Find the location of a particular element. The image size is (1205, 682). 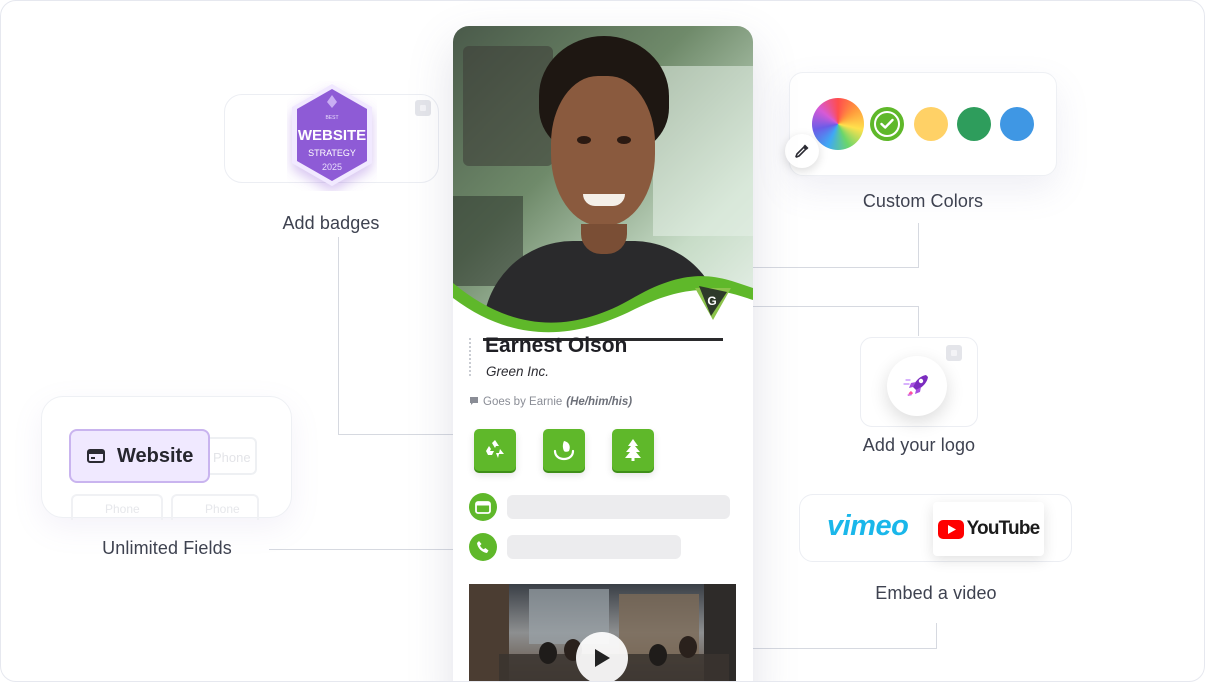

website-field-button: Website is located at coordinates (139, 456).